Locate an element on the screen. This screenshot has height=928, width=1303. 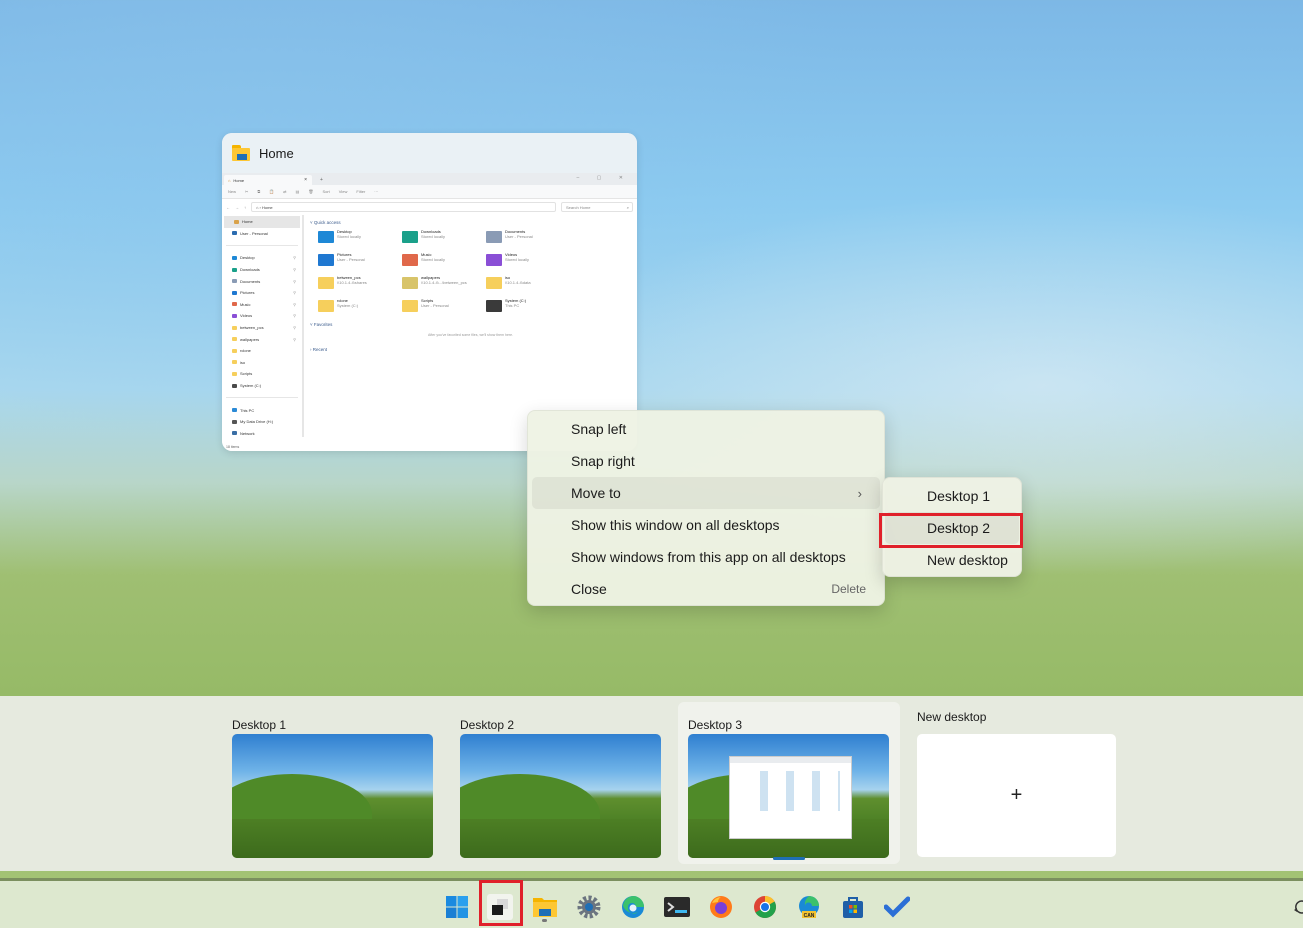
quick-access-item: Desktop Stored locally is located at coordinates (360, 238).